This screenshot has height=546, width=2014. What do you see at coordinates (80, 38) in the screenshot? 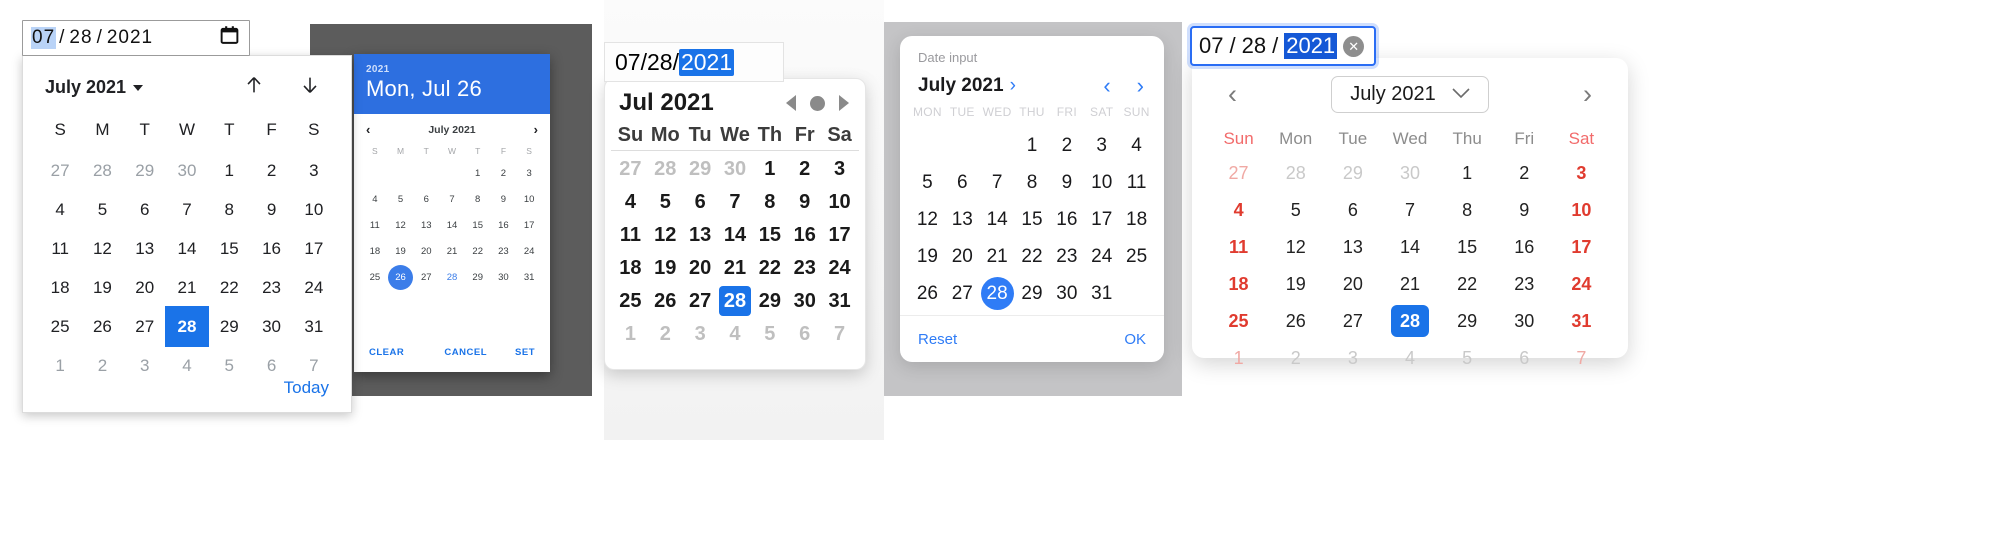
I see `day-segment: 28` at bounding box center [80, 38].